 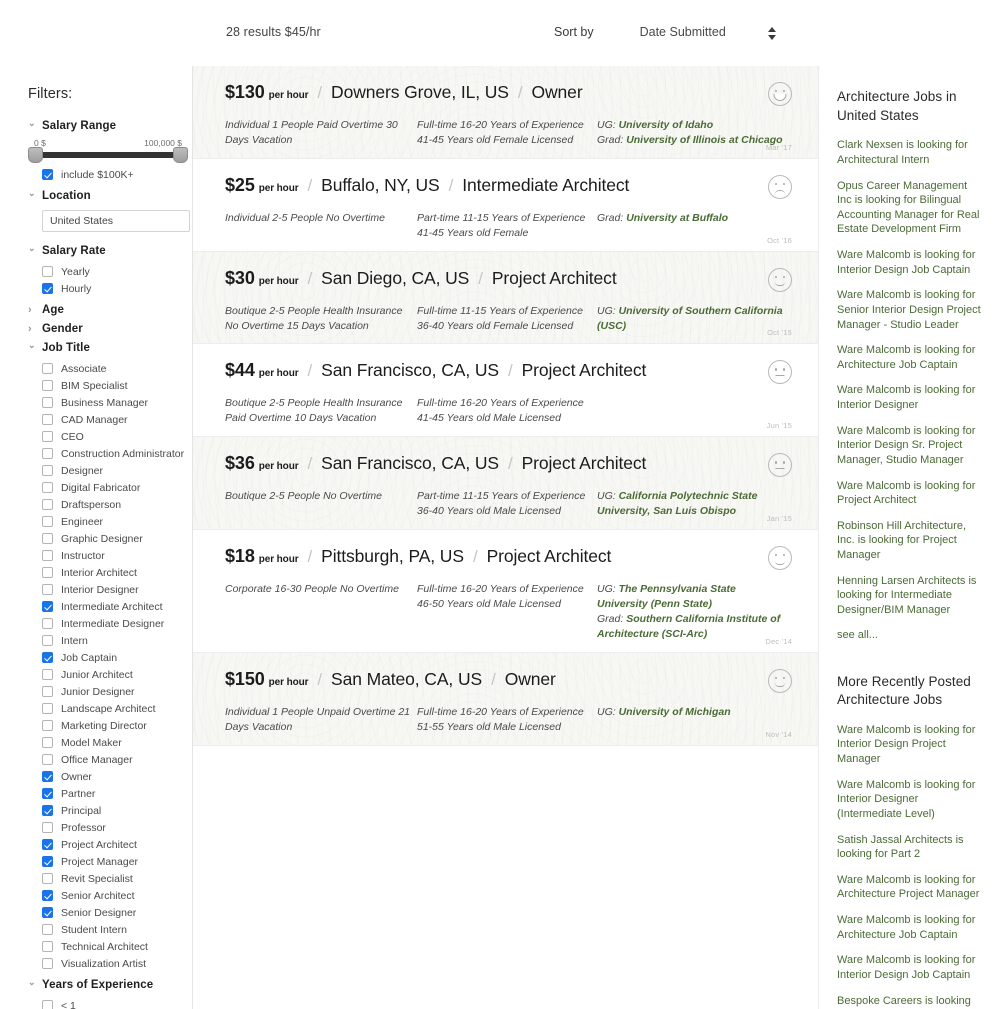 I want to click on satisfaction-sad-face-icon, so click(x=780, y=186).